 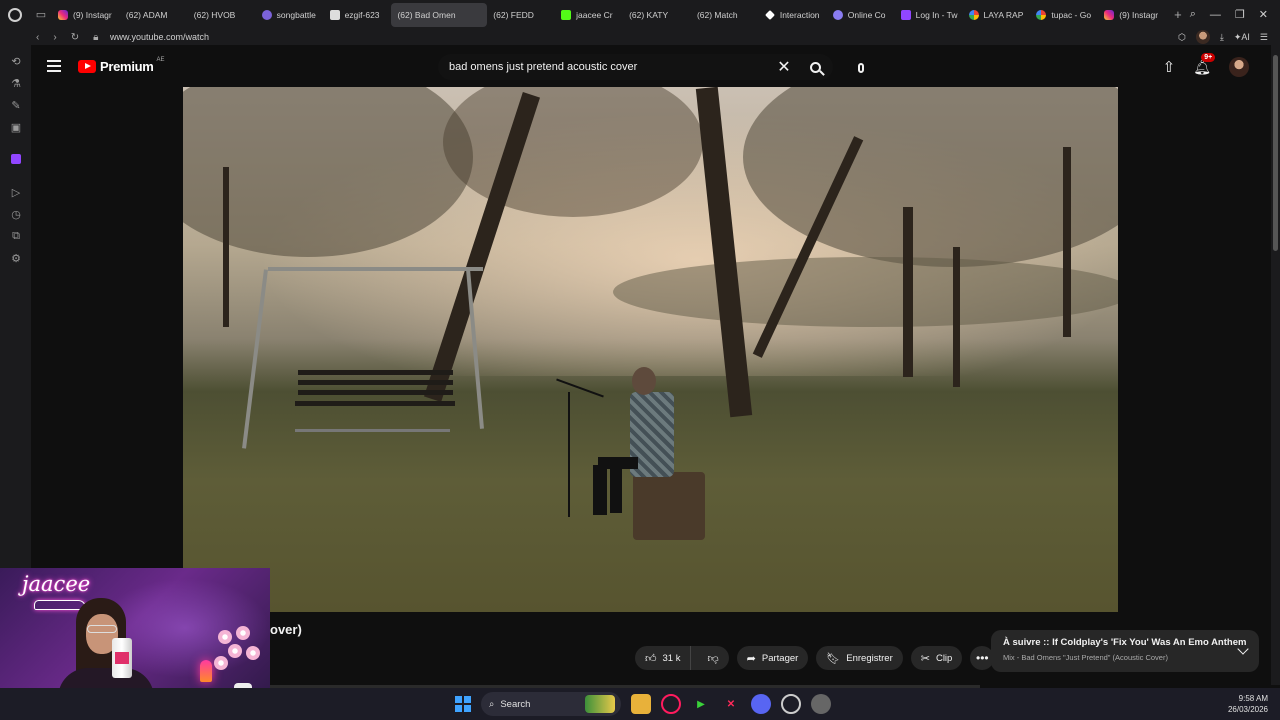 I want to click on settings-gear-icon: ⚙, so click(x=16, y=258).